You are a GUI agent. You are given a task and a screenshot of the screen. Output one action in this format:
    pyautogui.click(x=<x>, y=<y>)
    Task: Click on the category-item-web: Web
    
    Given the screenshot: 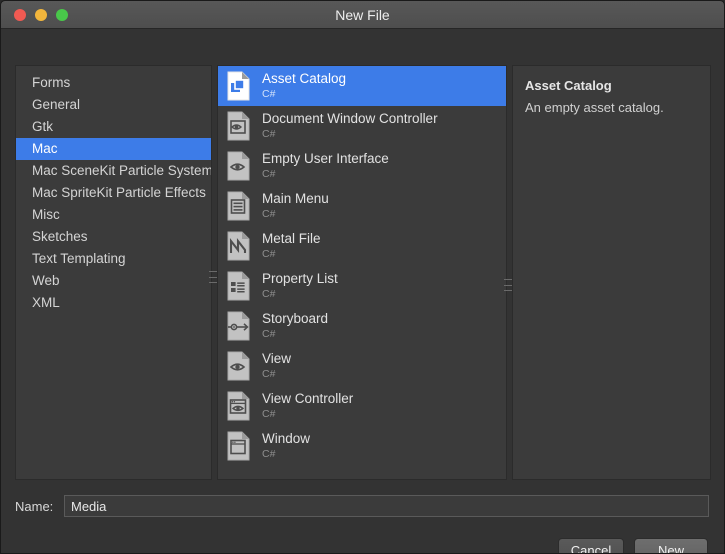 What is the action you would take?
    pyautogui.click(x=113, y=281)
    